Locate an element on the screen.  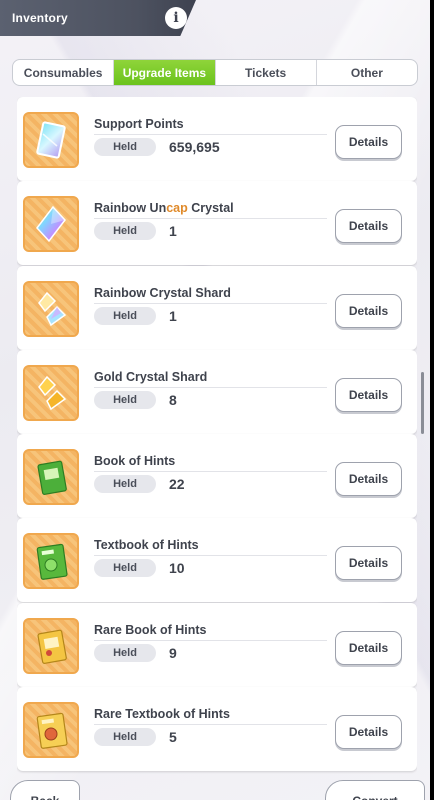
item-name: Rainbow Crystal Shard is located at coordinates (162, 292).